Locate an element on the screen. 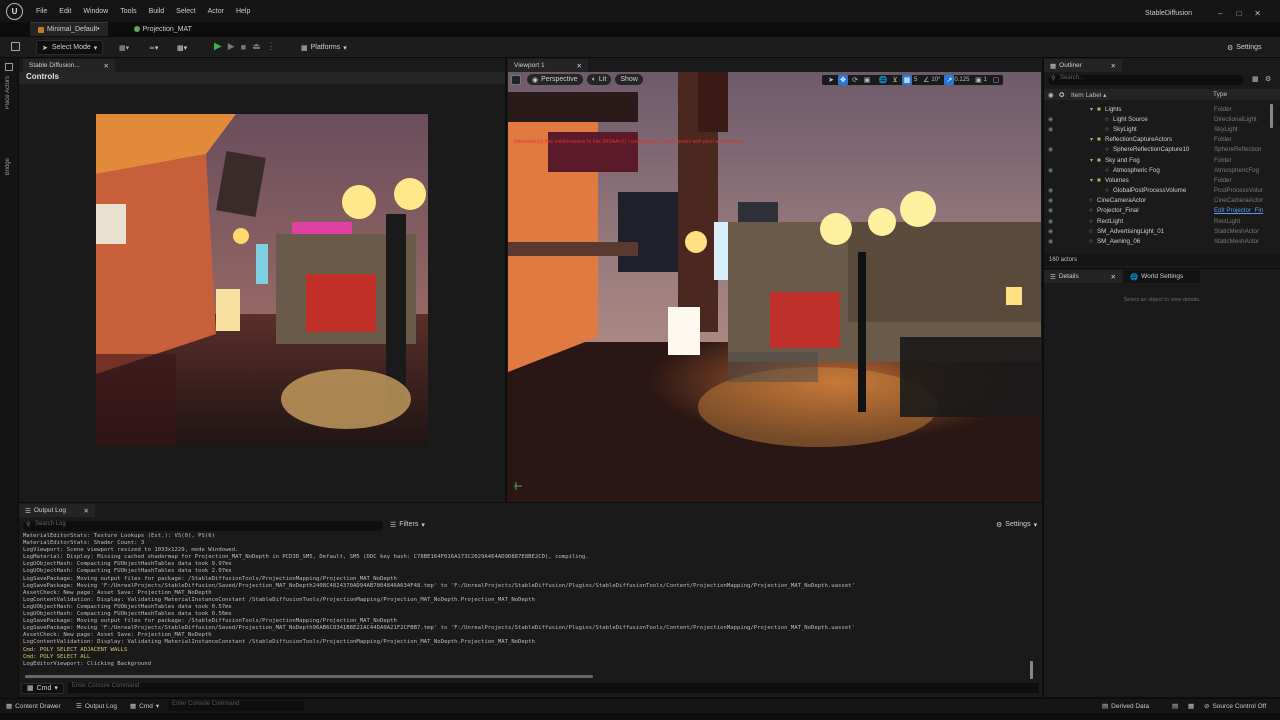 The width and height of the screenshot is (1280, 720). outliner-row: ◉ ○ Projector_Final Edit Projector_Fin is located at coordinates (1159, 211).